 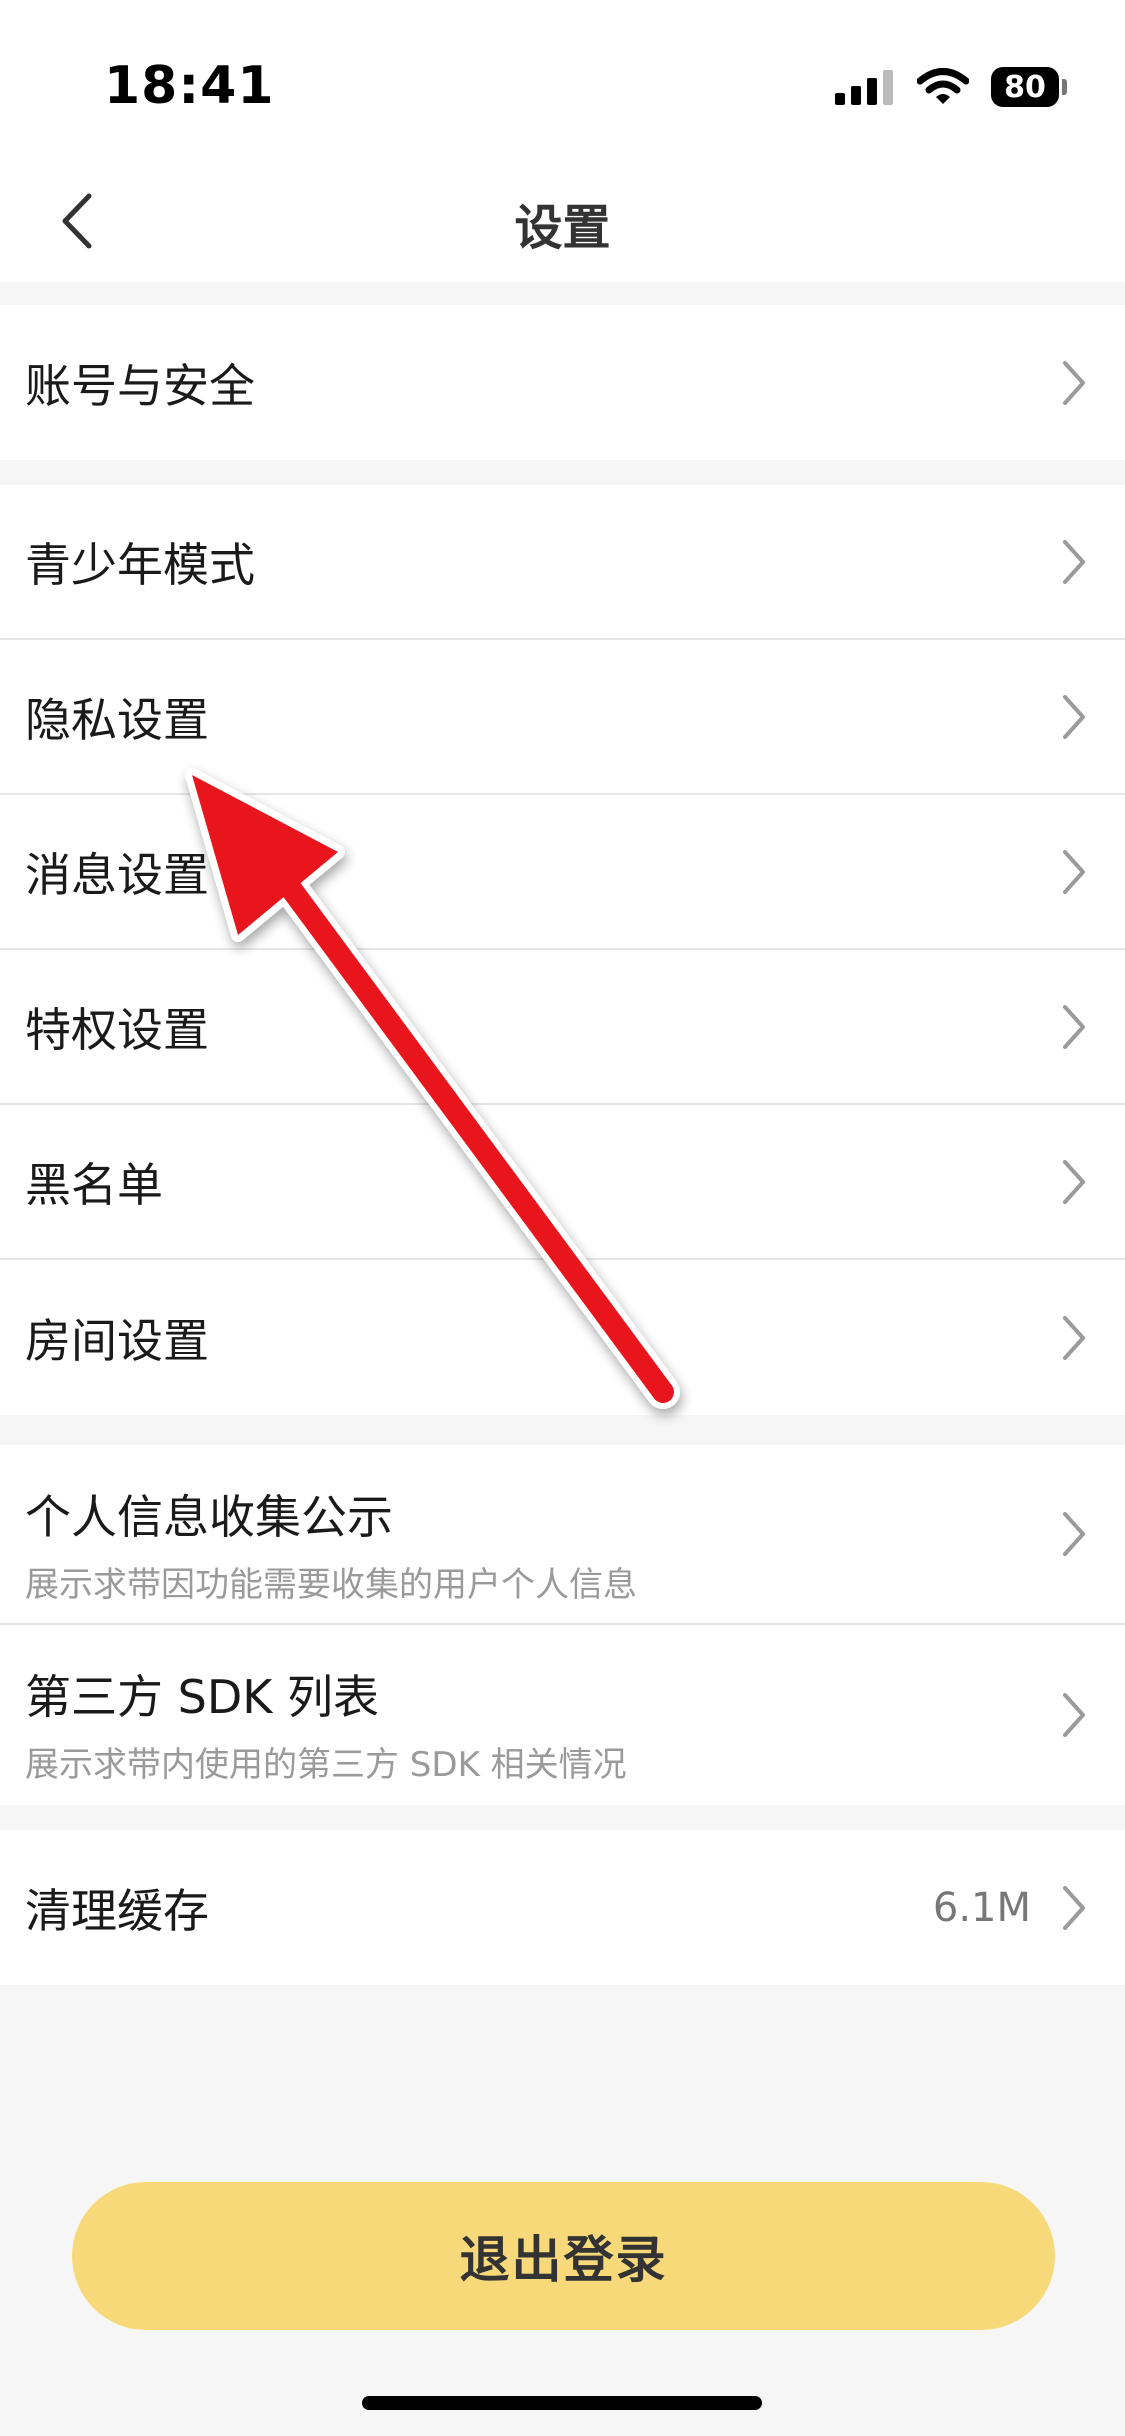 I want to click on signal-icon, so click(x=864, y=87).